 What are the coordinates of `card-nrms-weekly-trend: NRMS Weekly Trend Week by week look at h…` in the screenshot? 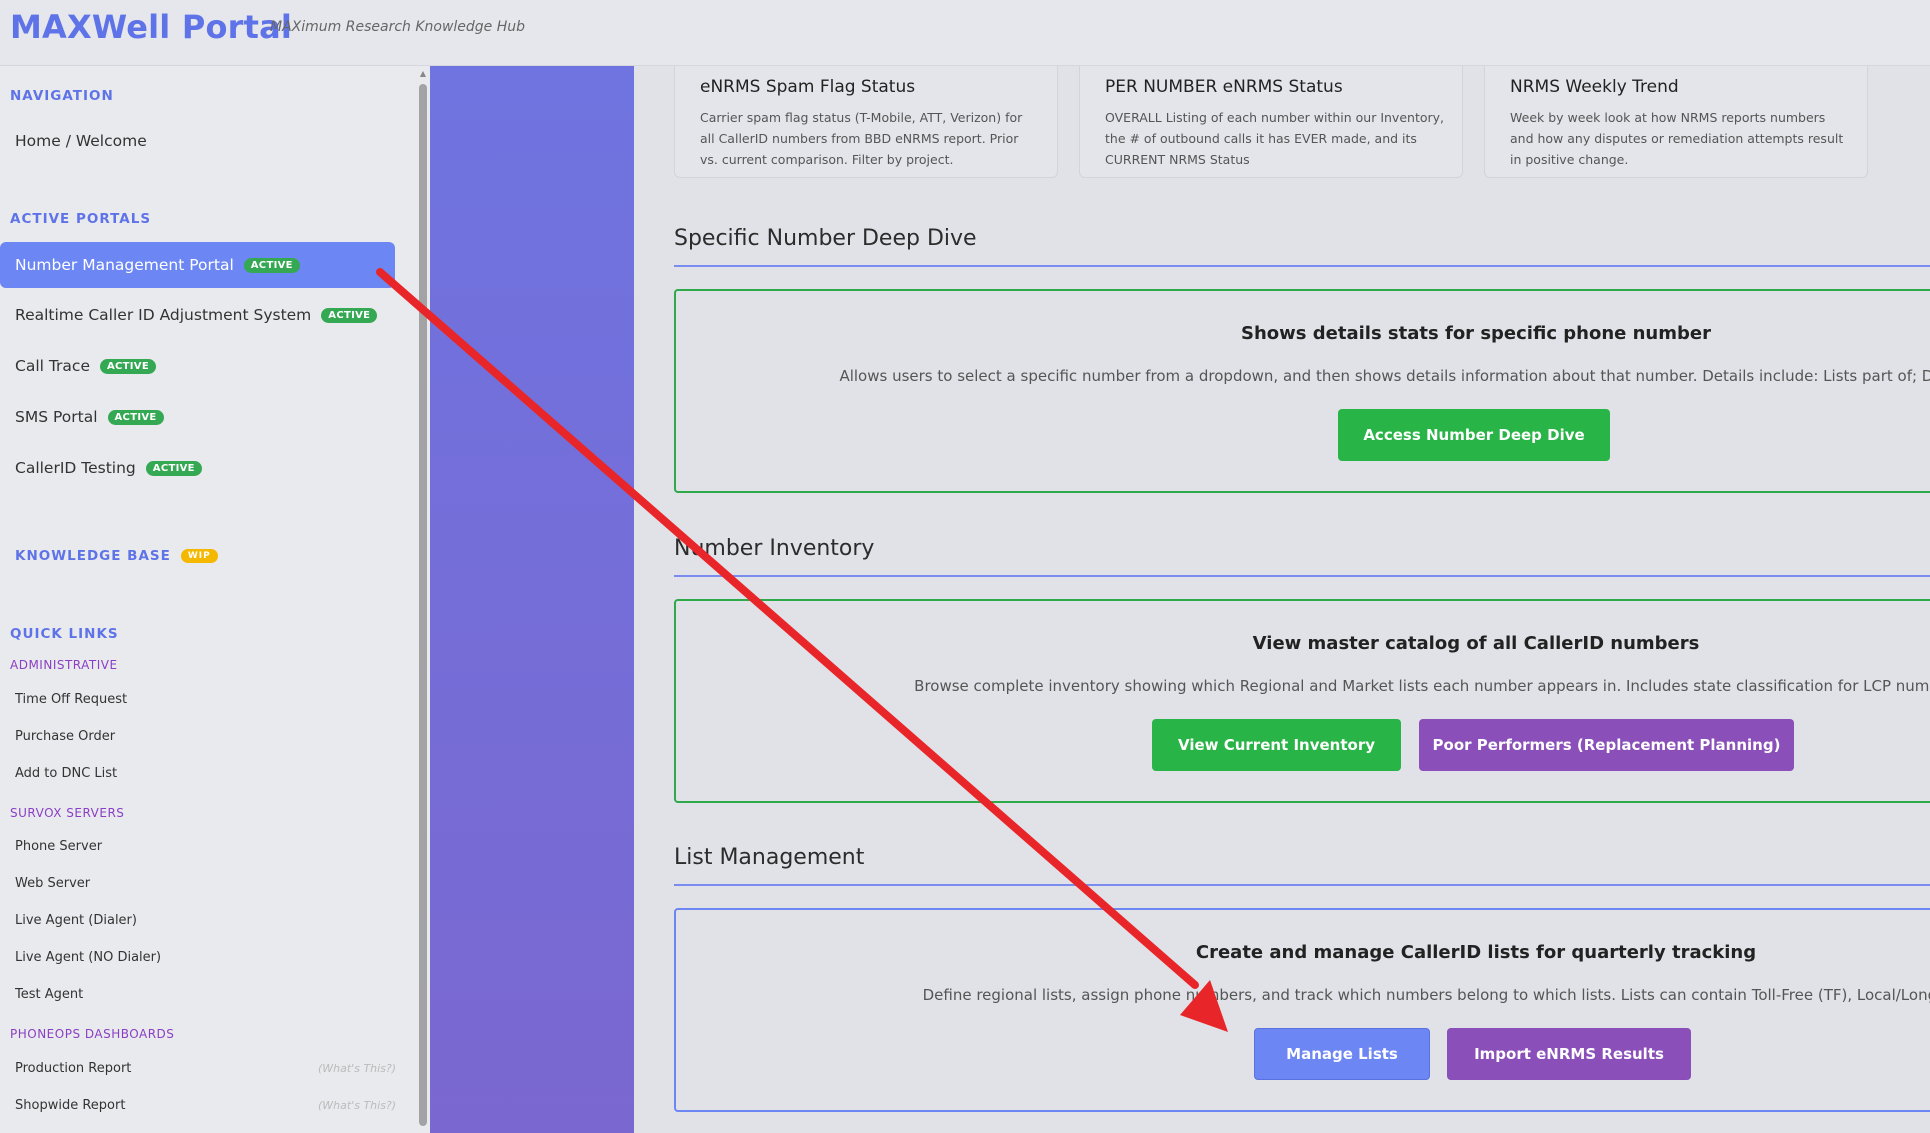 It's located at (1676, 122).